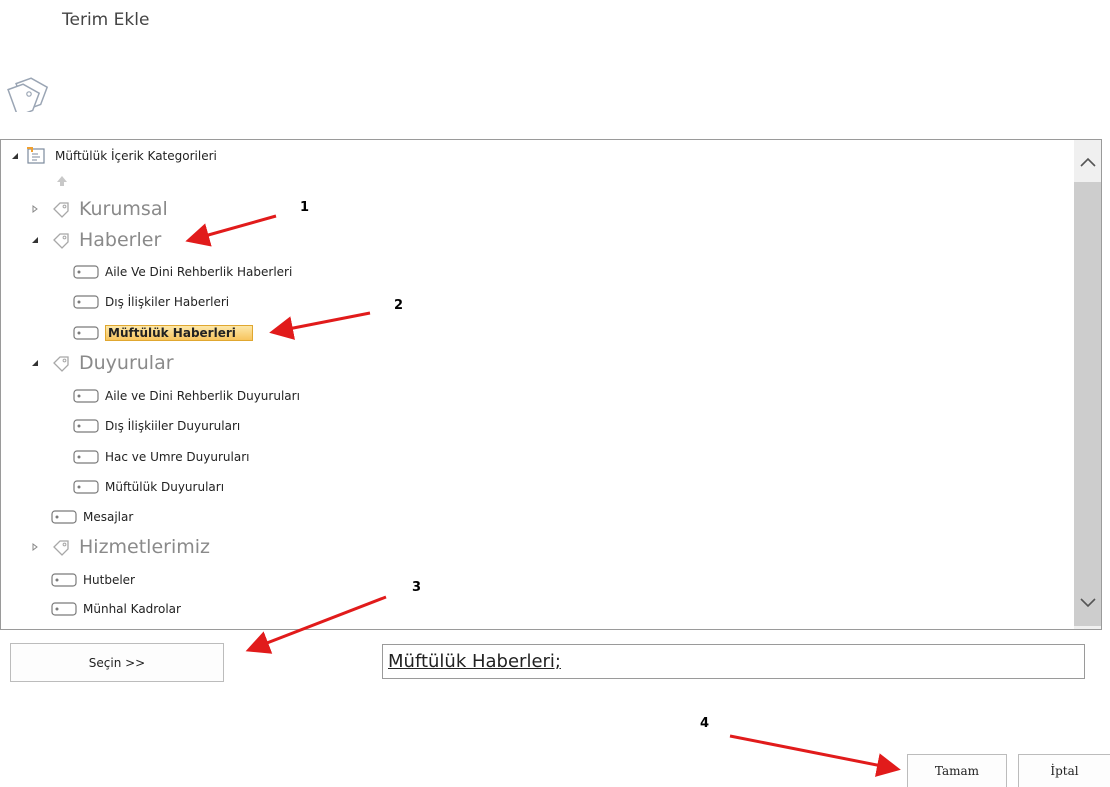 This screenshot has height=787, width=1110. I want to click on tree-item-term: Dış İlişkiler Haberleri, so click(151, 302).